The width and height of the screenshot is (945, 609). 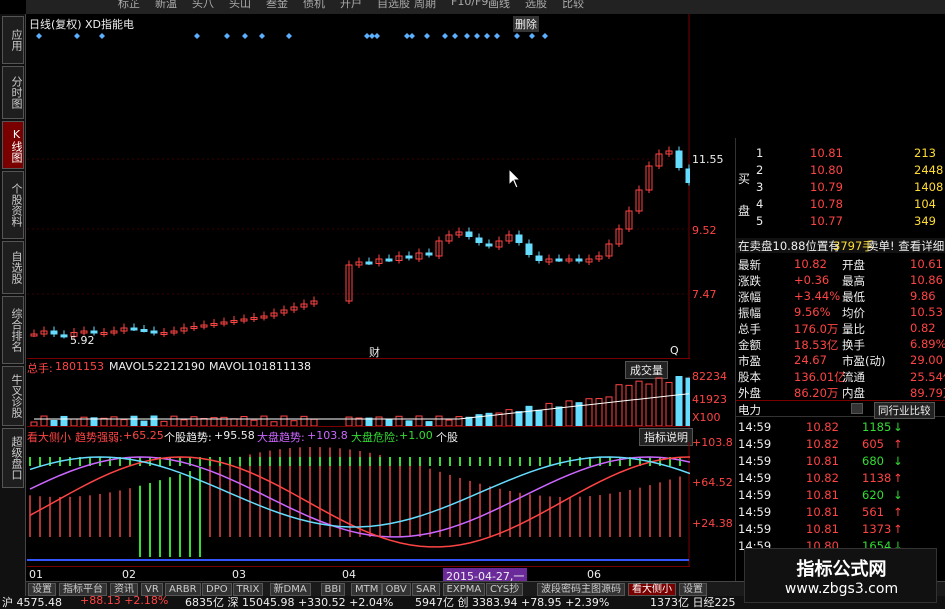 What do you see at coordinates (573, 5) in the screenshot?
I see `menu-item: 比较` at bounding box center [573, 5].